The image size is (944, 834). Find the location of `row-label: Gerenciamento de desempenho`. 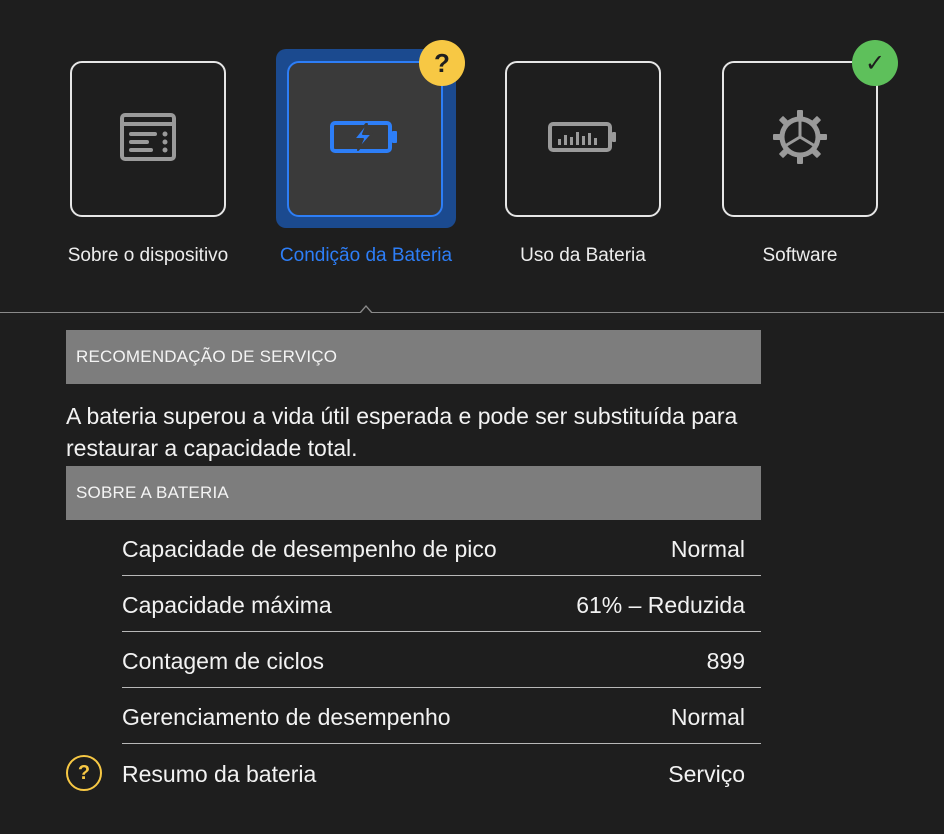

row-label: Gerenciamento de desempenho is located at coordinates (286, 717).